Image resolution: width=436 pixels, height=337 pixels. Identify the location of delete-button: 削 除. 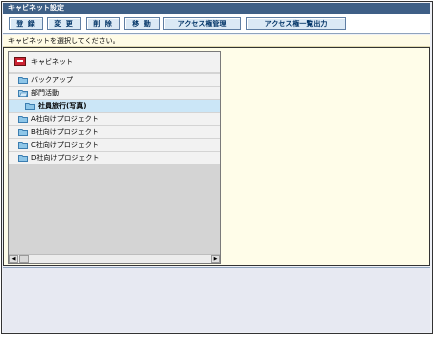
(103, 23).